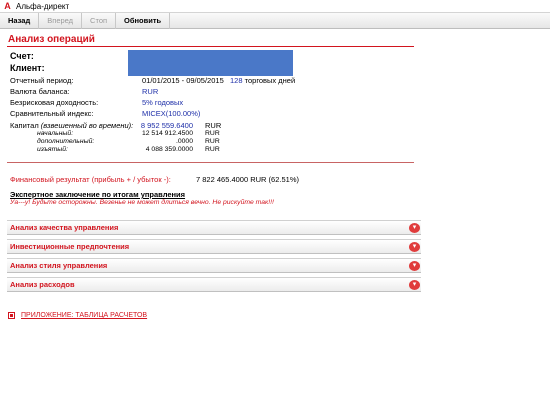  Describe the element at coordinates (42, 80) in the screenshot. I see `period-label: Отчетный период:` at that location.